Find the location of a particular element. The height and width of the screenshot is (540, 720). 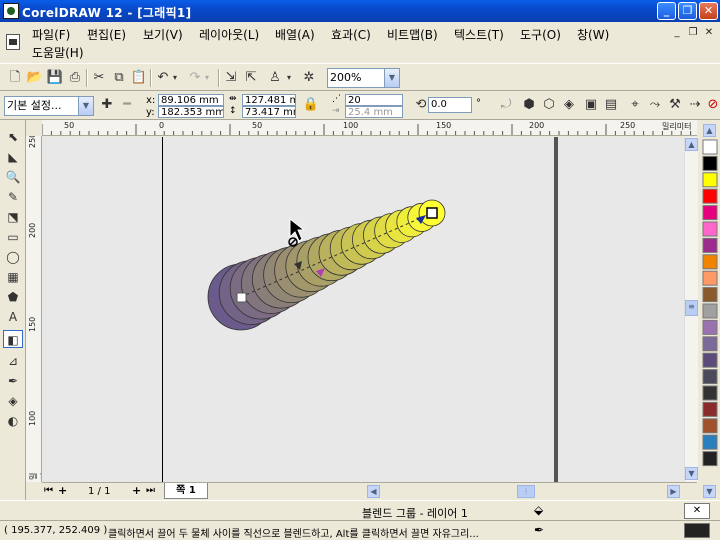

start-handle is located at coordinates (241, 297).